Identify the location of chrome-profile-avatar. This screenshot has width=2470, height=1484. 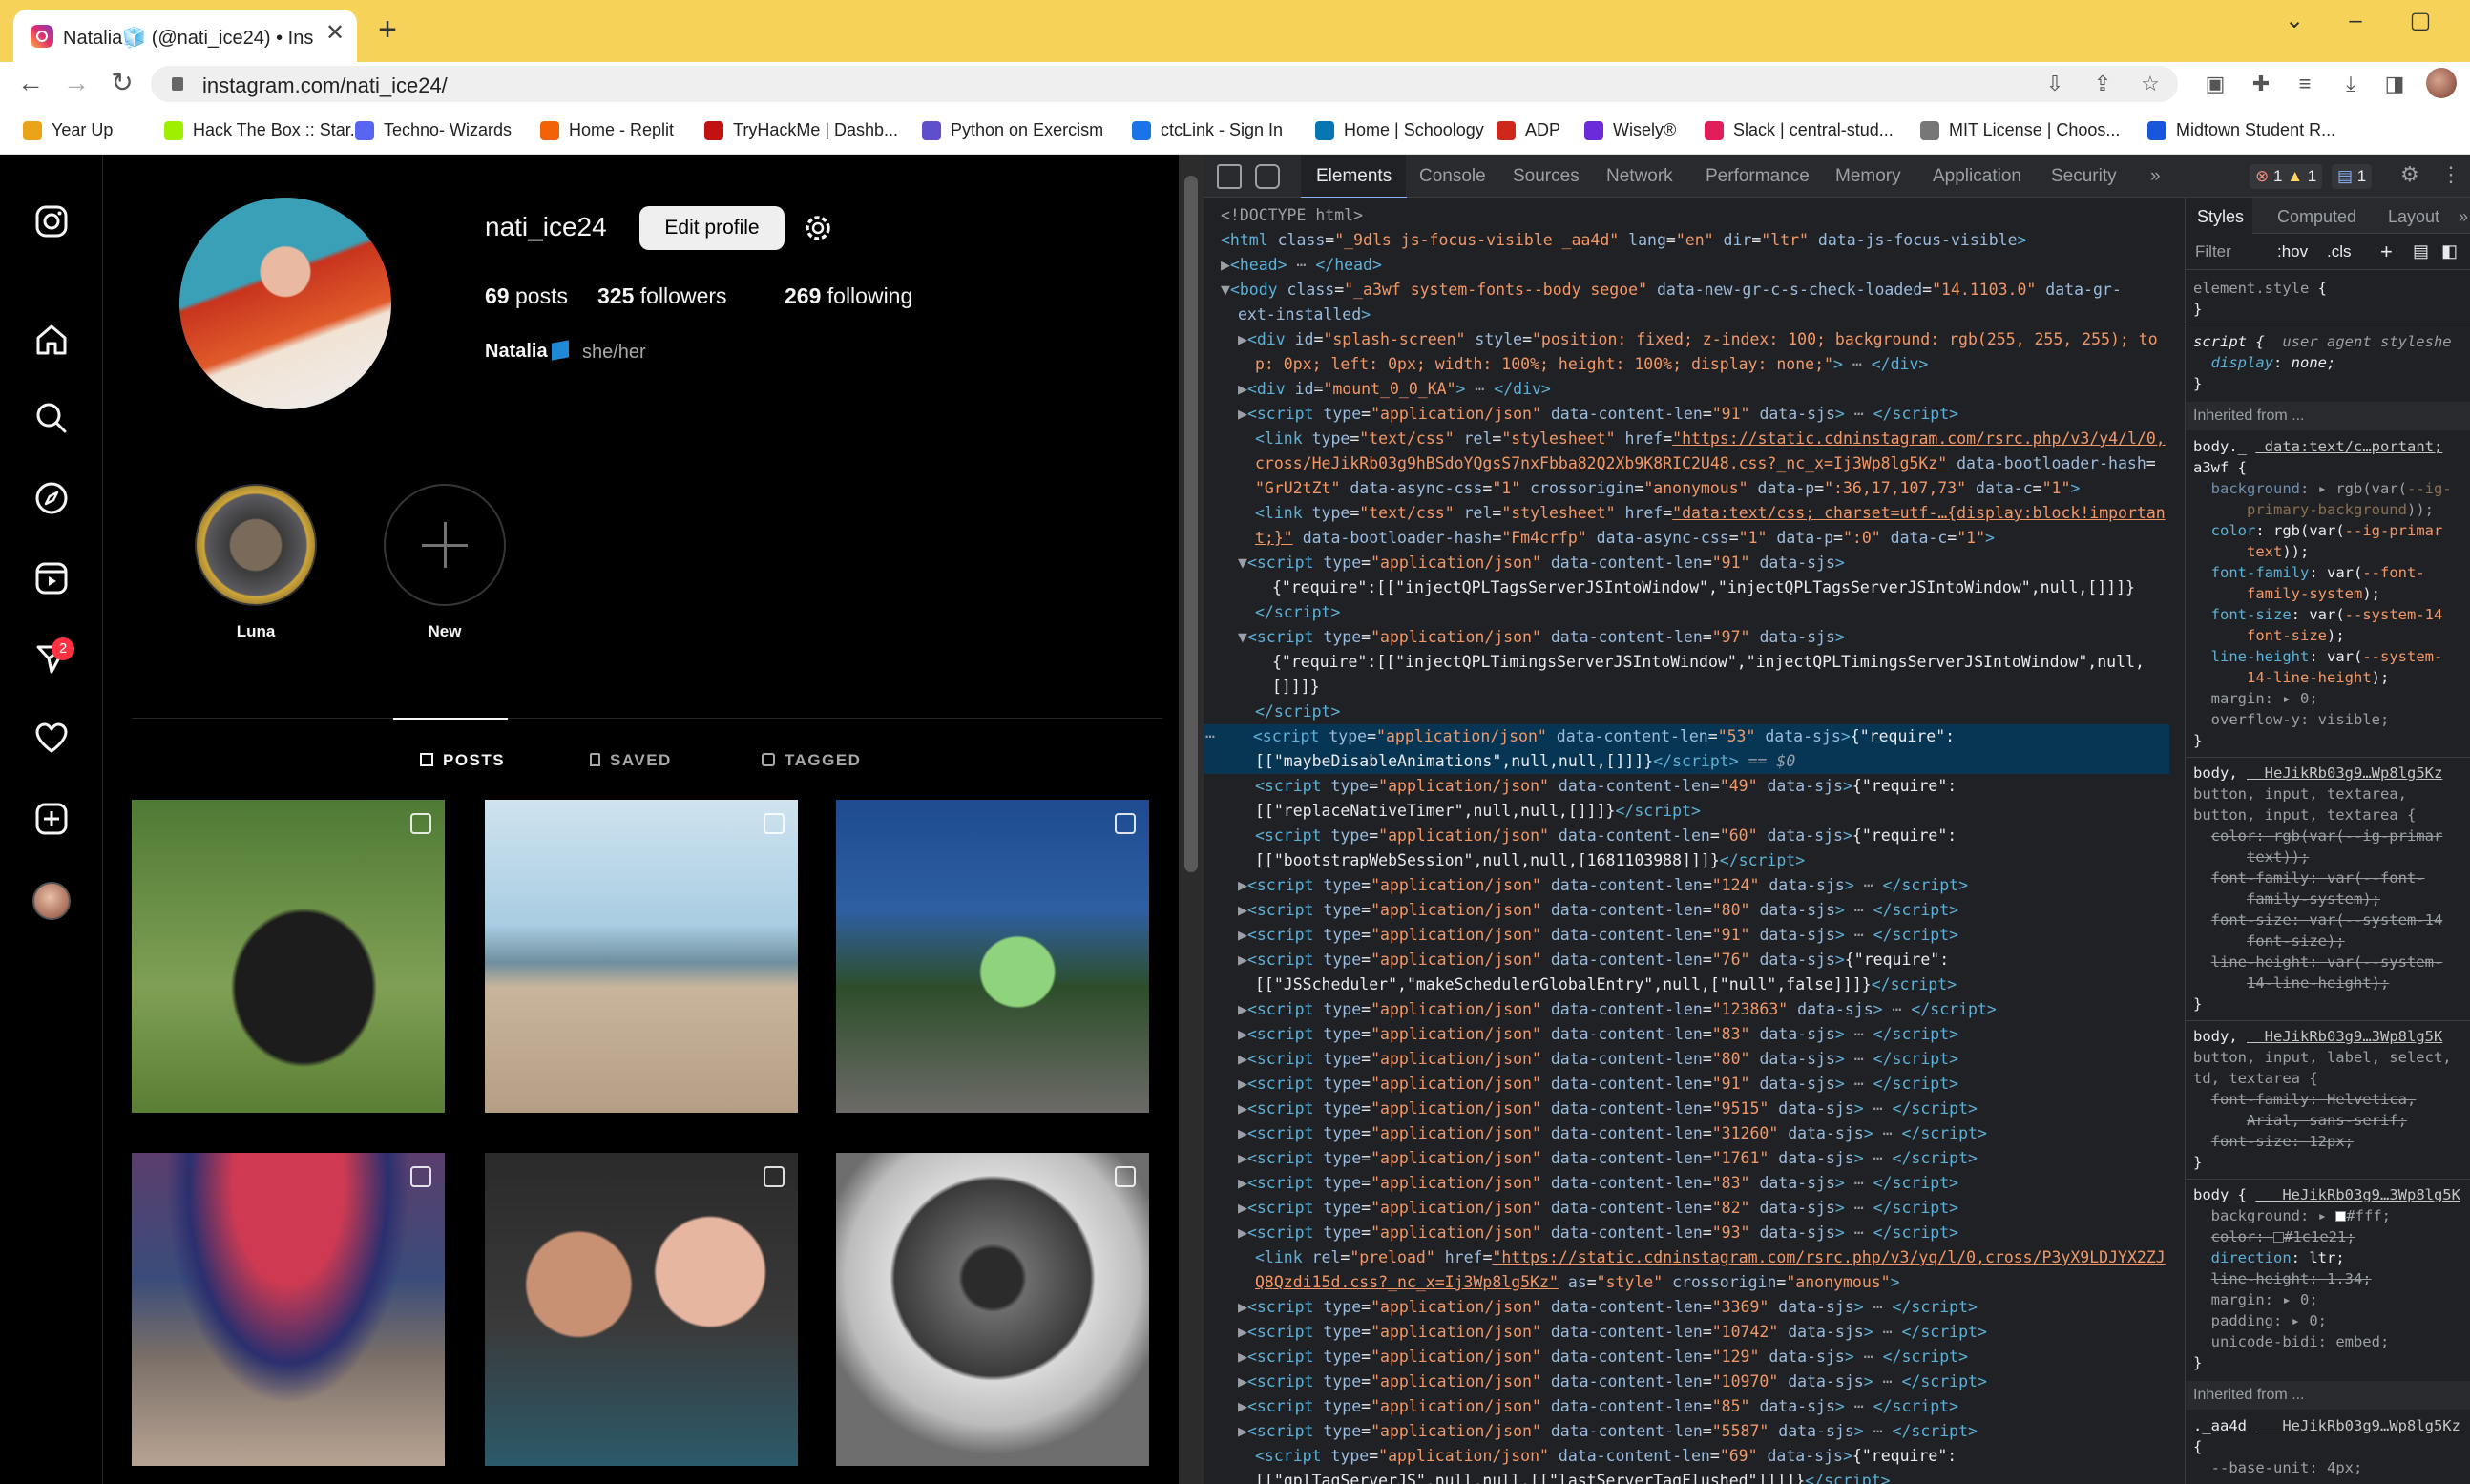
(2442, 83).